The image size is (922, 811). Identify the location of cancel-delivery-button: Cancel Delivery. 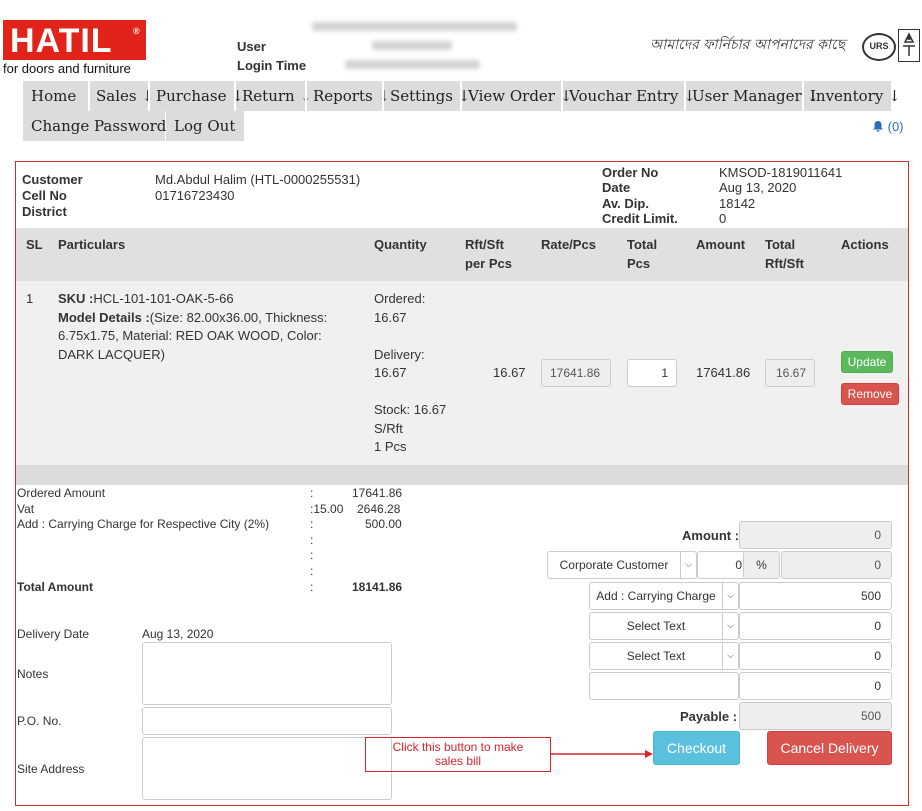
(829, 748).